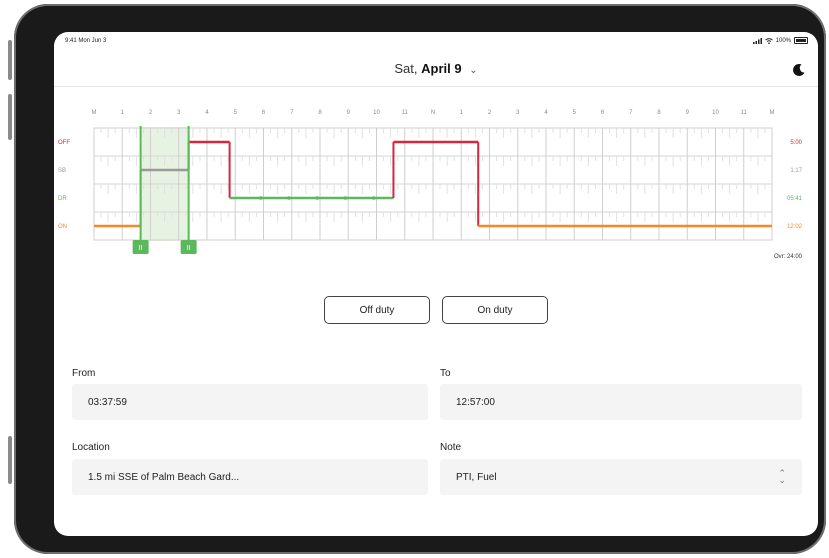 This screenshot has width=829, height=558. What do you see at coordinates (795, 199) in the screenshot?
I see `status-total-dr: 05:41` at bounding box center [795, 199].